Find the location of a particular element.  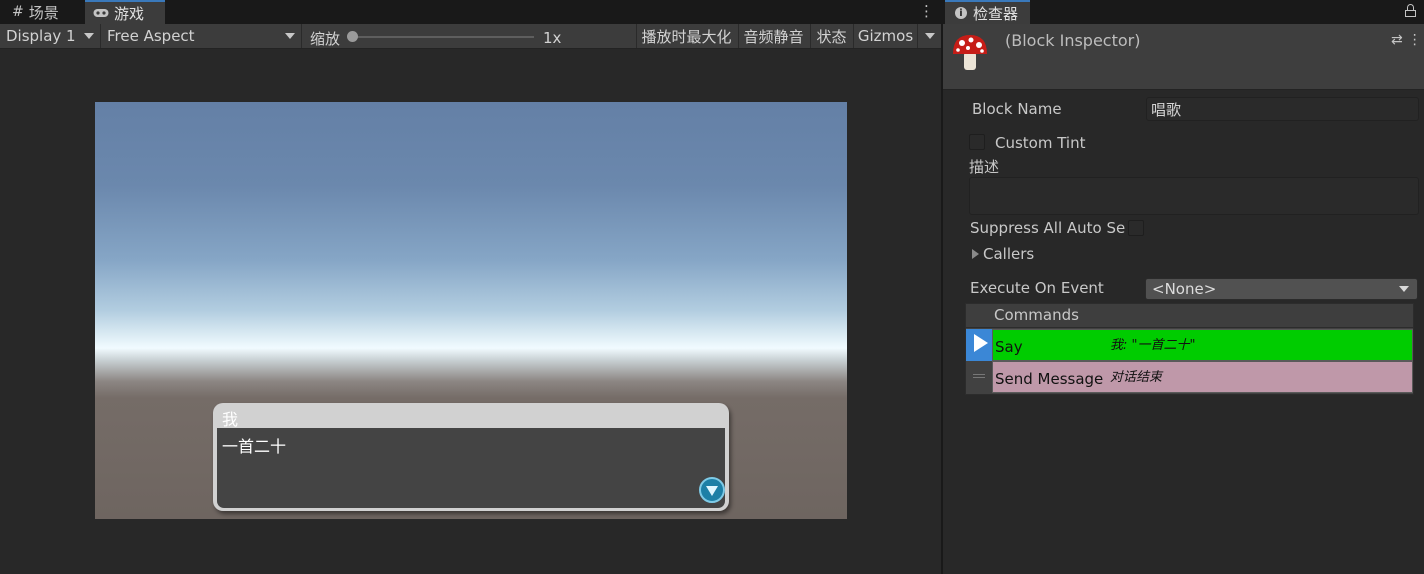

tab-inspector: i 检查器 is located at coordinates (988, 12).